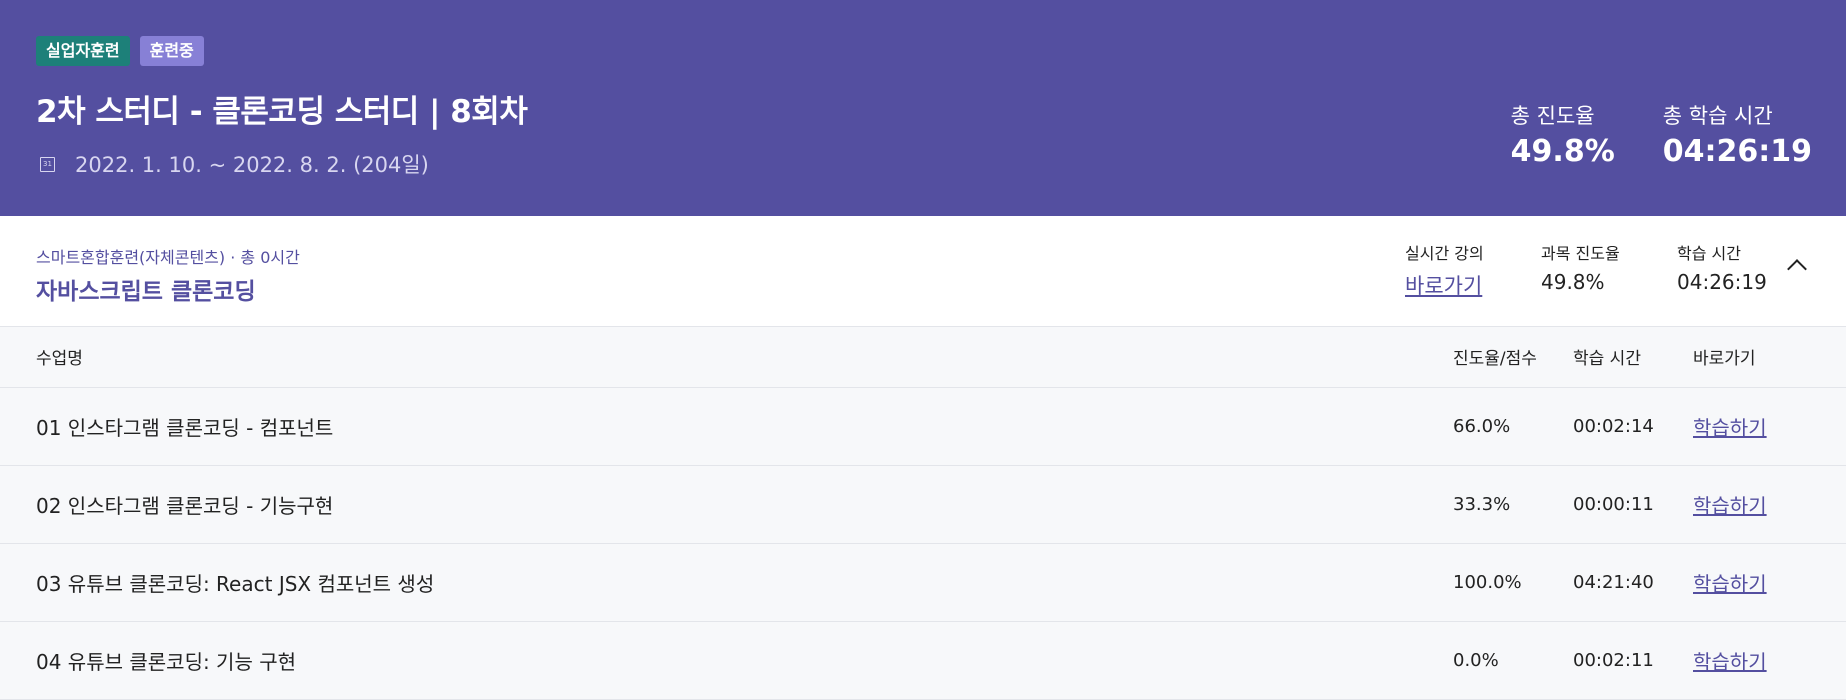 This screenshot has width=1846, height=700. I want to click on total-progress: 총 진도율 49.8%, so click(1563, 134).